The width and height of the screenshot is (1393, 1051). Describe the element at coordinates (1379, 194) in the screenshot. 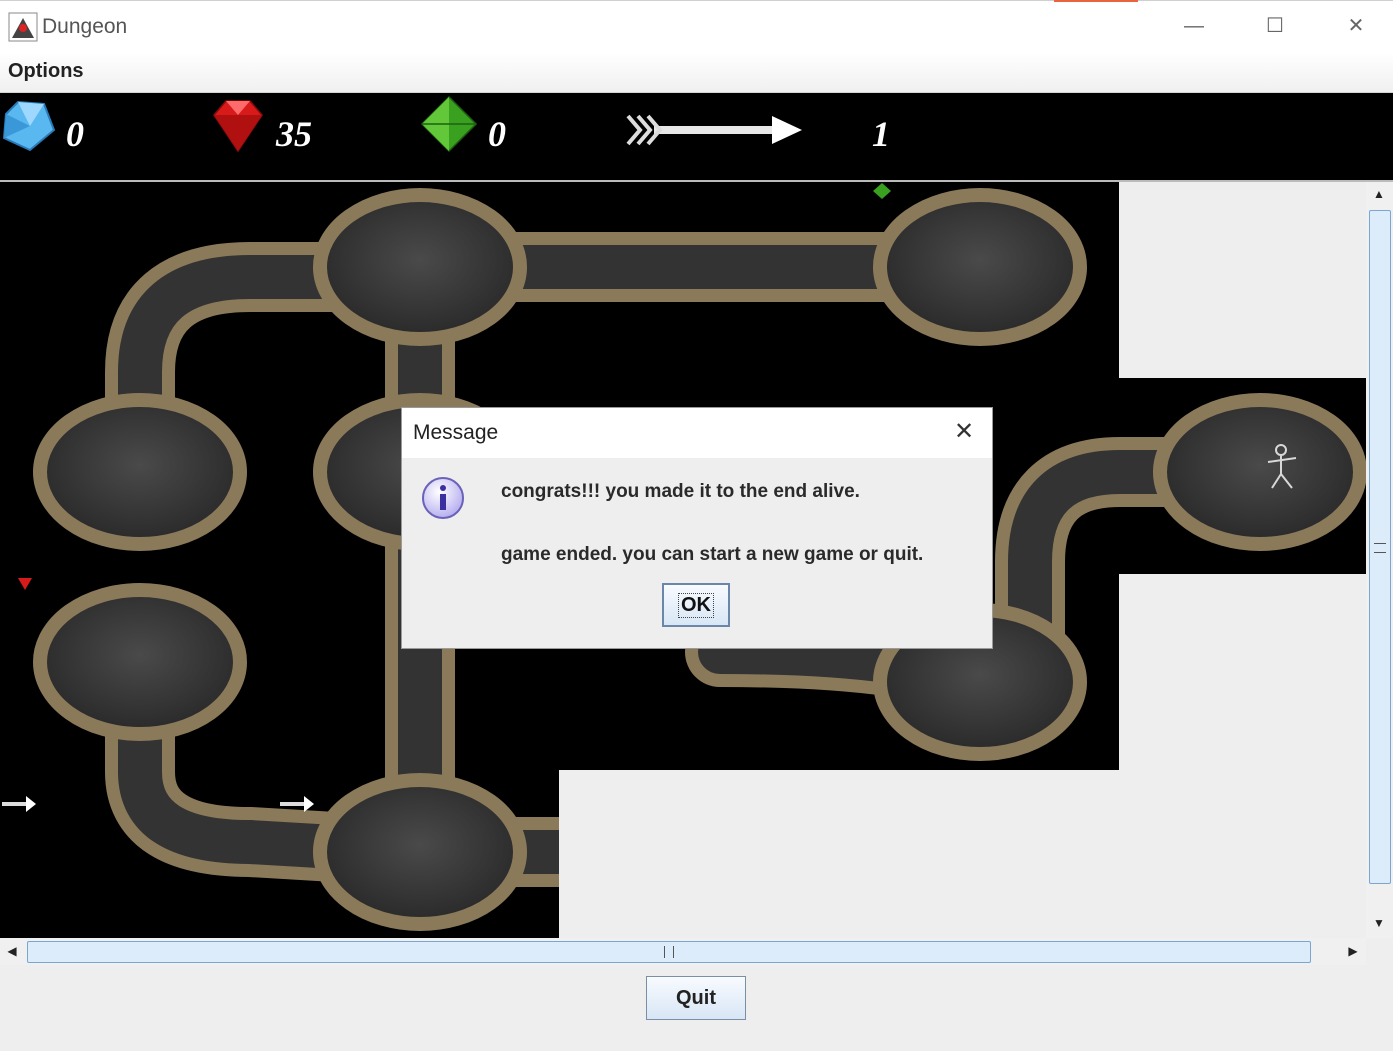

I see `scroll-up-arrow-icon: ▲` at that location.